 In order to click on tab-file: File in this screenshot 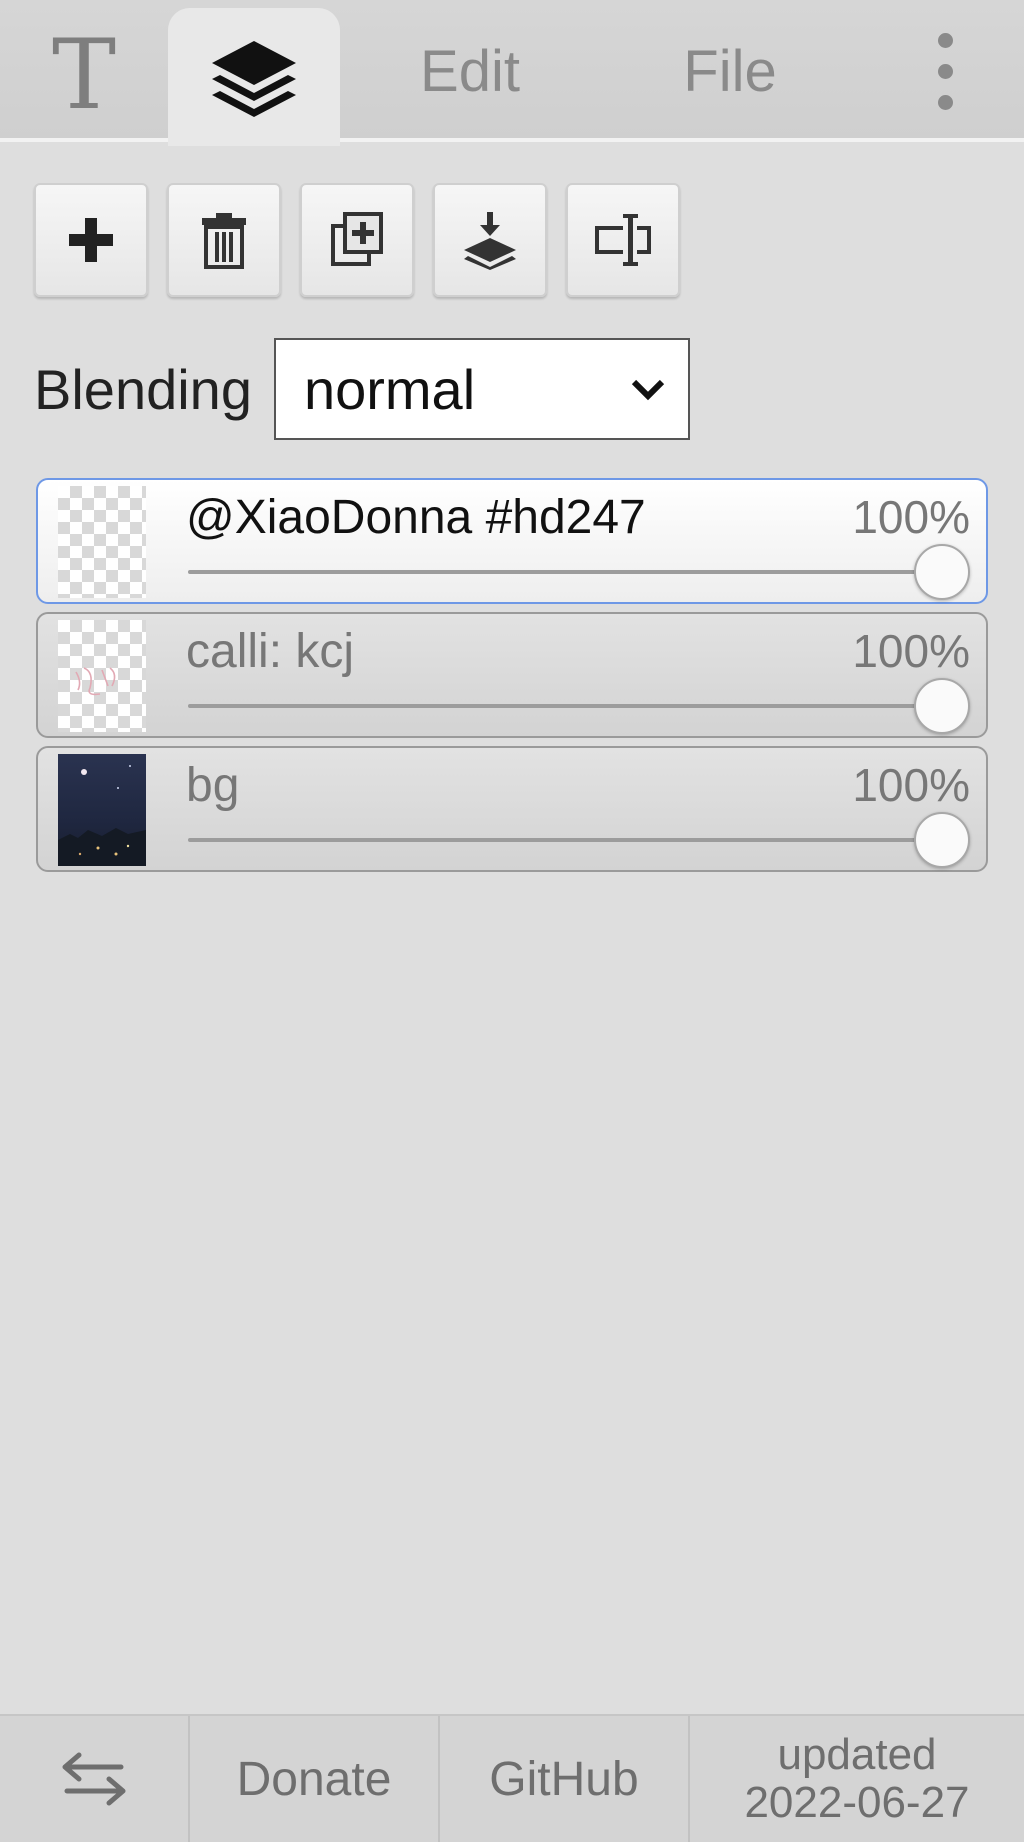, I will do `click(730, 71)`.